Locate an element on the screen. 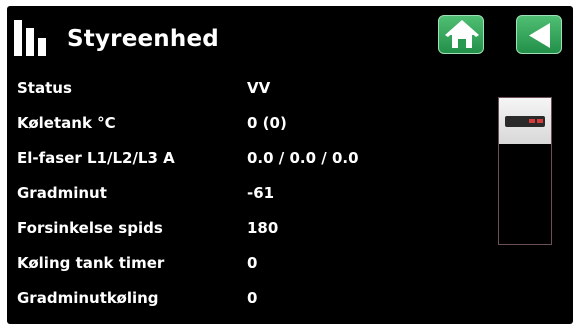  status-label: Status is located at coordinates (44, 88).